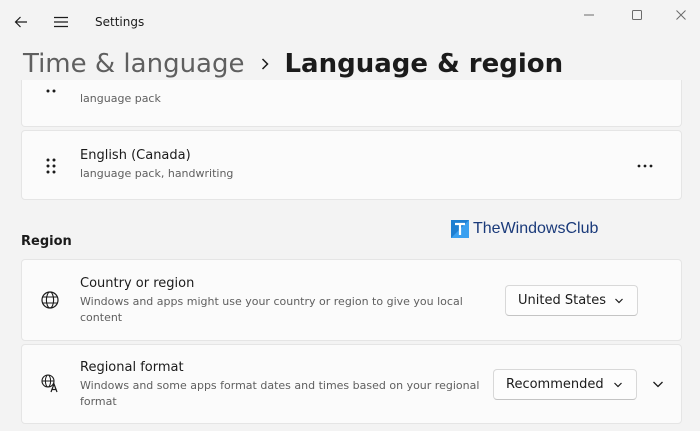  I want to click on close-icon, so click(681, 15).